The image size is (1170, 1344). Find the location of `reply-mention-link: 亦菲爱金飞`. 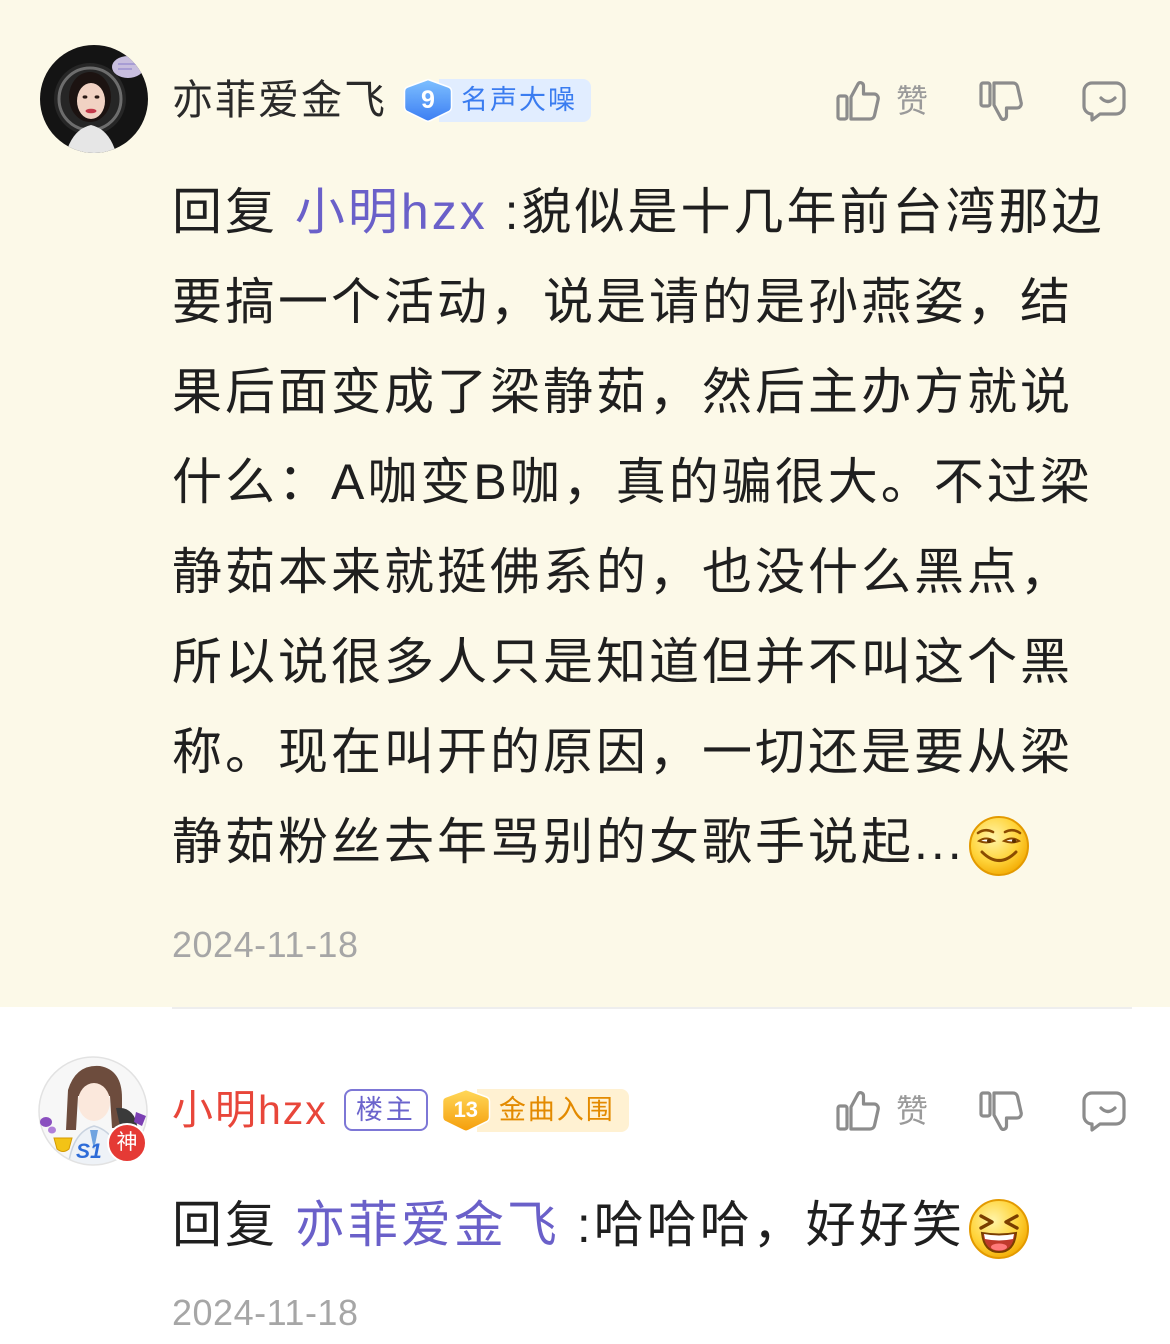

reply-mention-link: 亦菲爱金飞 is located at coordinates (427, 1225).